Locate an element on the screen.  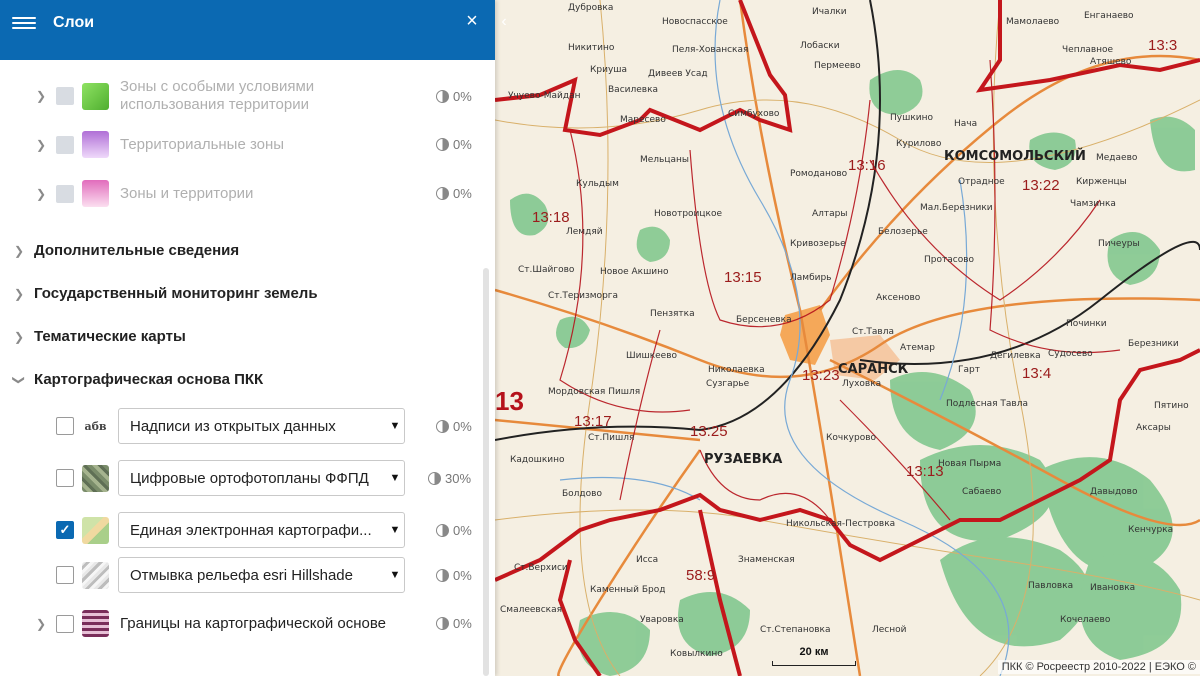
district-label: 13:16 is located at coordinates (867, 165).